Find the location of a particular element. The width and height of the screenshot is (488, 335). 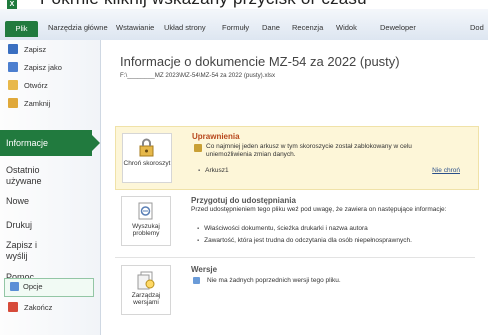

versions-icon is located at coordinates (146, 280).